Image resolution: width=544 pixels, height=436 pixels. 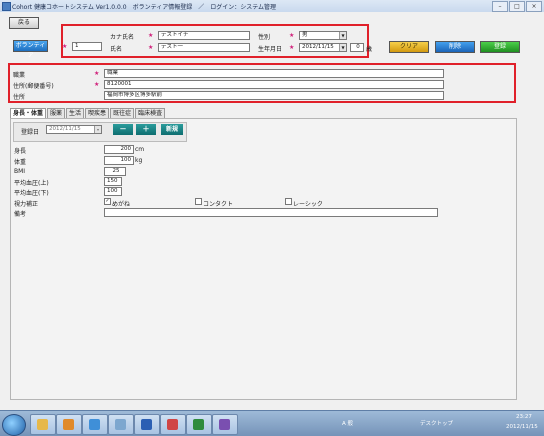 What do you see at coordinates (122, 113) in the screenshot?
I see `tab-history: 既往症` at bounding box center [122, 113].